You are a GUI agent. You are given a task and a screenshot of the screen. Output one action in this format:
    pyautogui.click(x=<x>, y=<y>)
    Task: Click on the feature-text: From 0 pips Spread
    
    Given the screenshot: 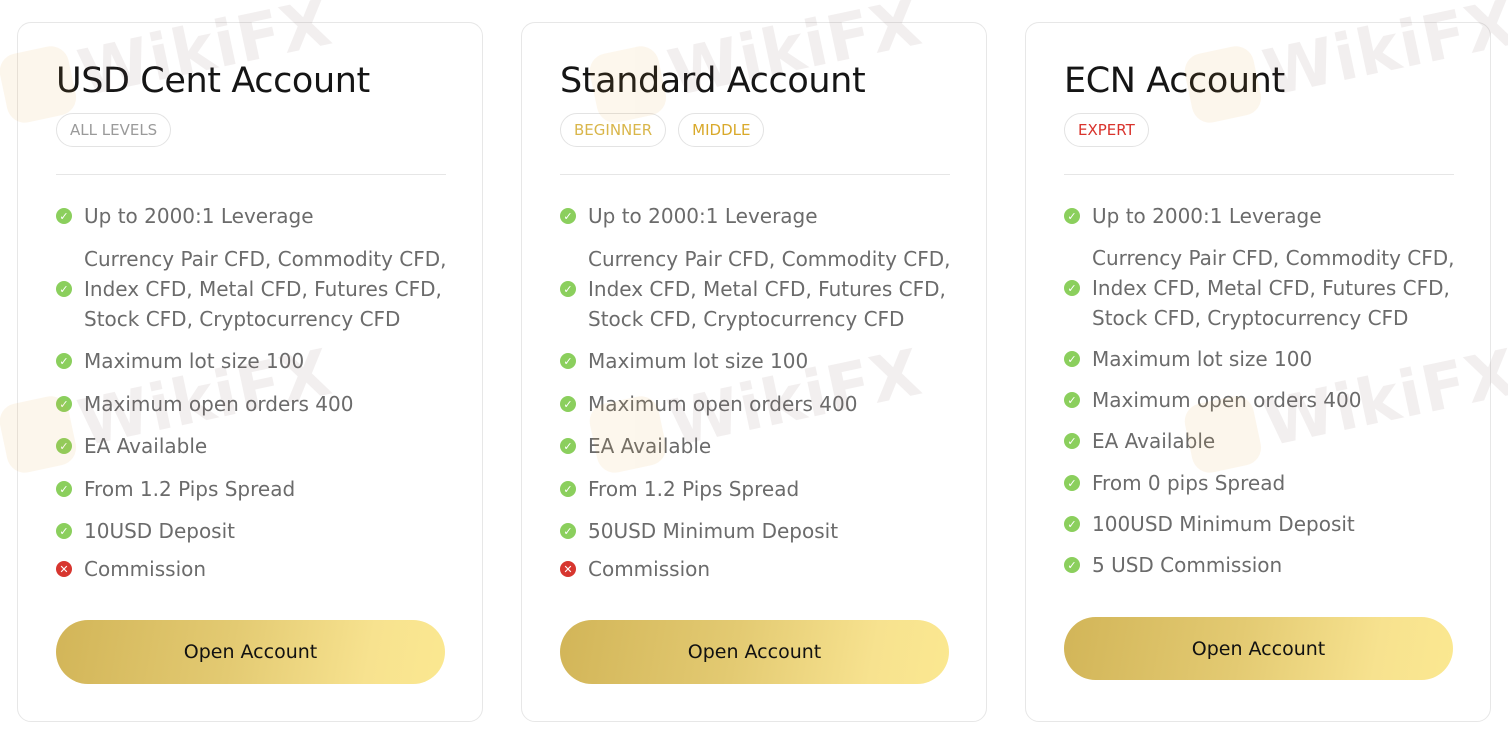 What is the action you would take?
    pyautogui.click(x=1189, y=483)
    